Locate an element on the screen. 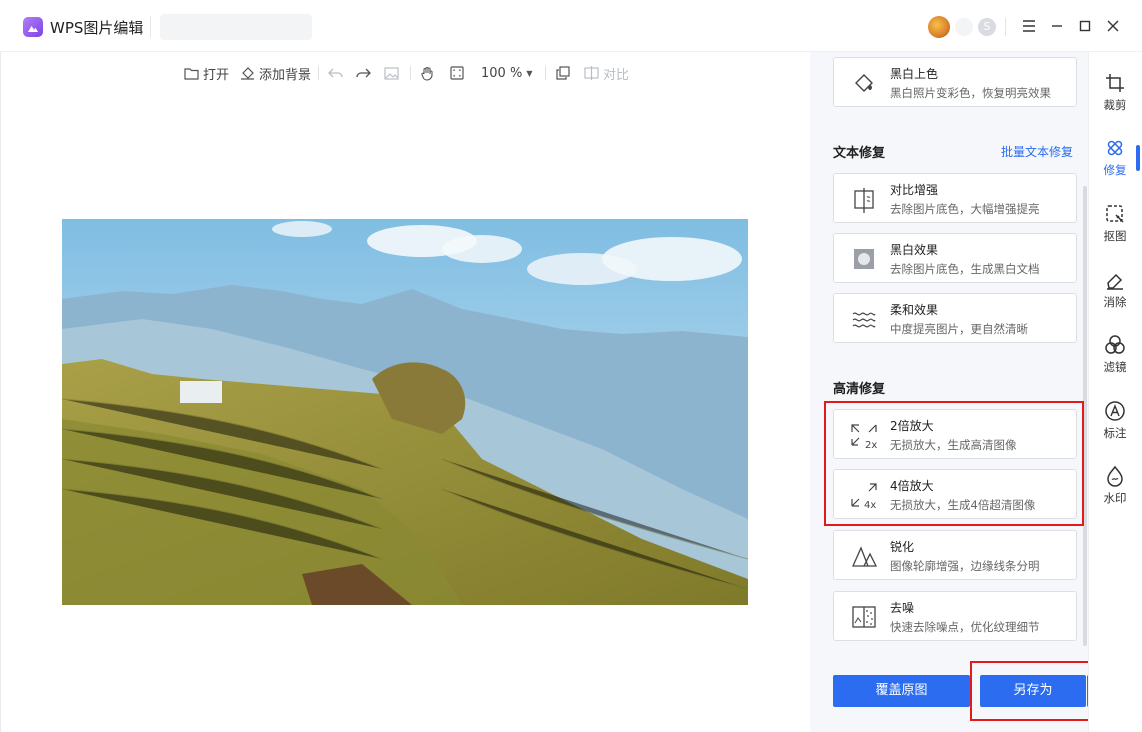 Image resolution: width=1142 pixels, height=732 pixels. card-desc: 黑白照片变彩色，恢复明亮效果 is located at coordinates (970, 93).